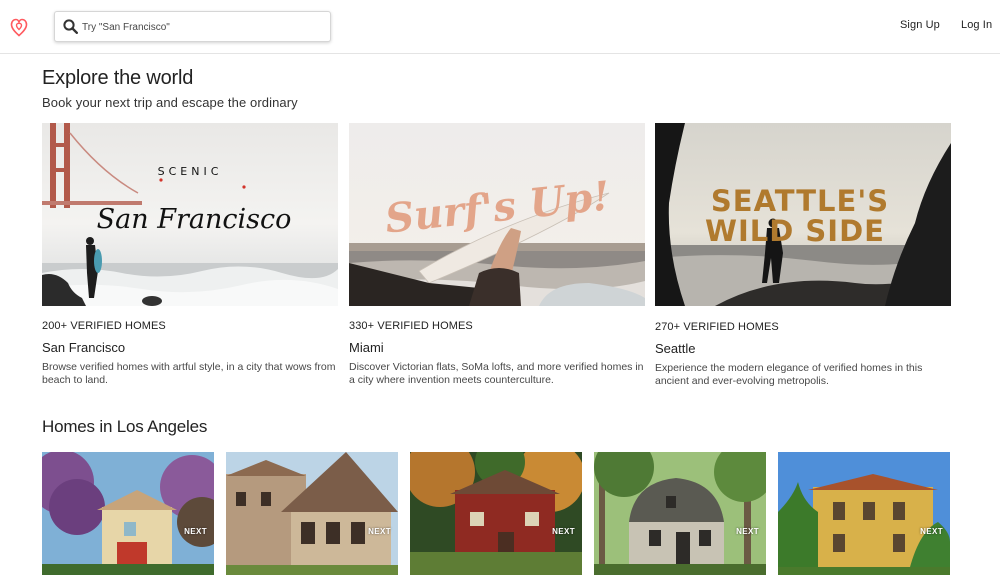 The image size is (1000, 575). What do you see at coordinates (366, 347) in the screenshot?
I see `card-city: Miami` at bounding box center [366, 347].